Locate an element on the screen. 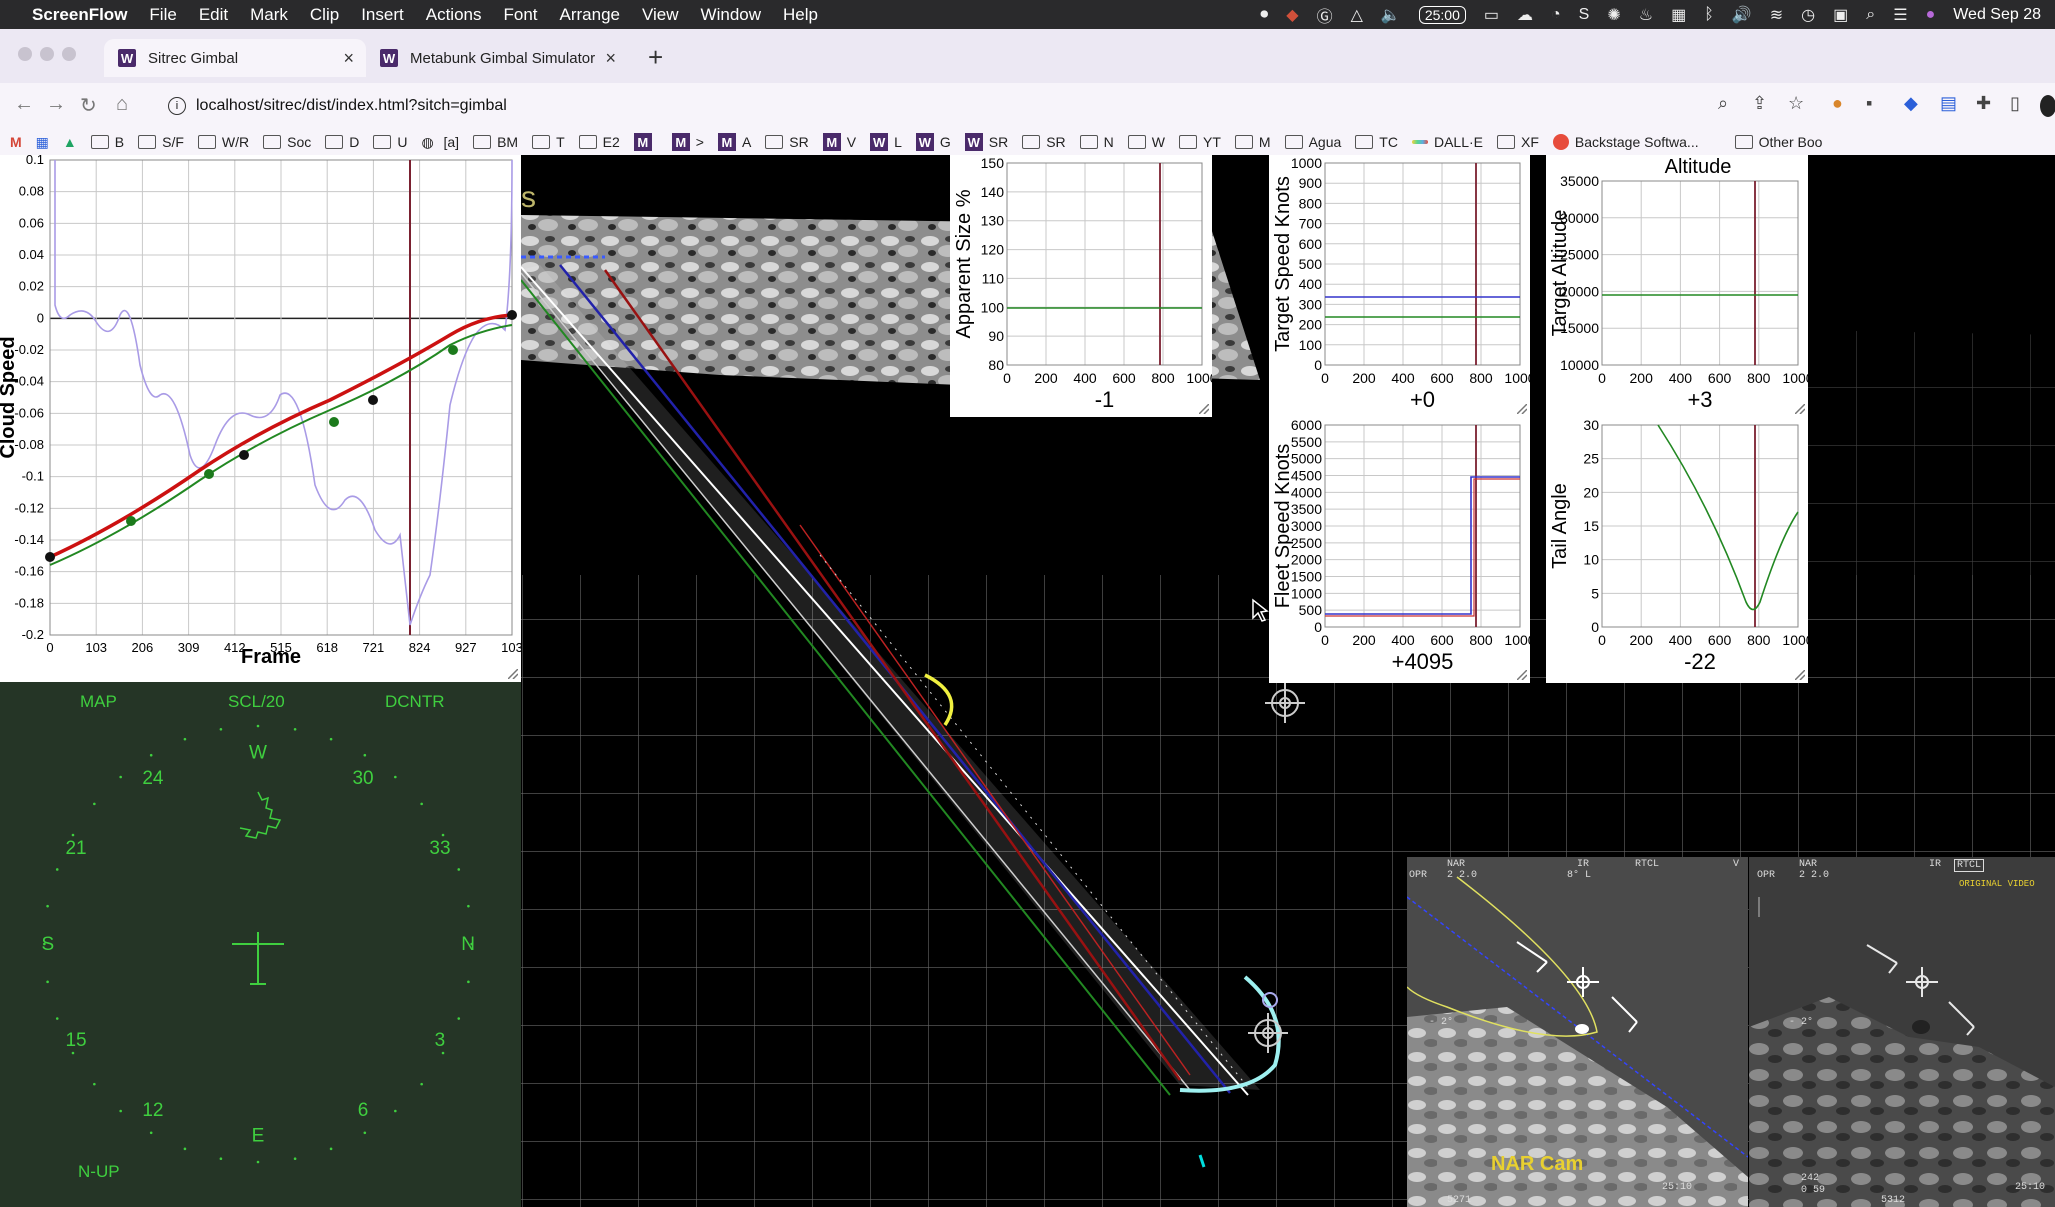 This screenshot has height=1207, width=2055. grid-icon: ▦ is located at coordinates (1678, 15).